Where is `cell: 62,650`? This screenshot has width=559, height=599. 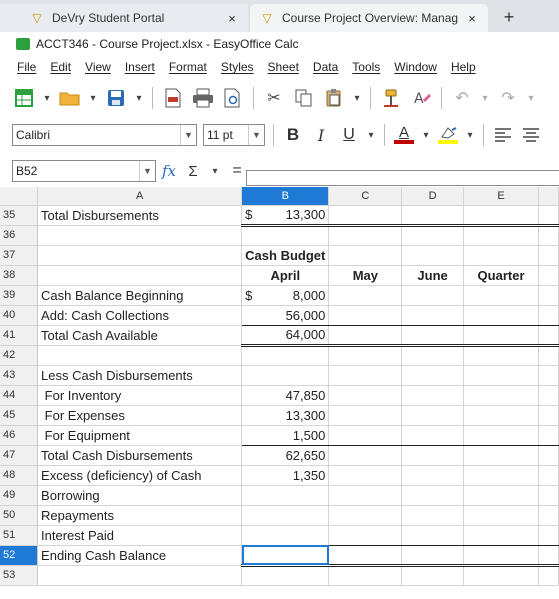
cell: 62,650 is located at coordinates (285, 455).